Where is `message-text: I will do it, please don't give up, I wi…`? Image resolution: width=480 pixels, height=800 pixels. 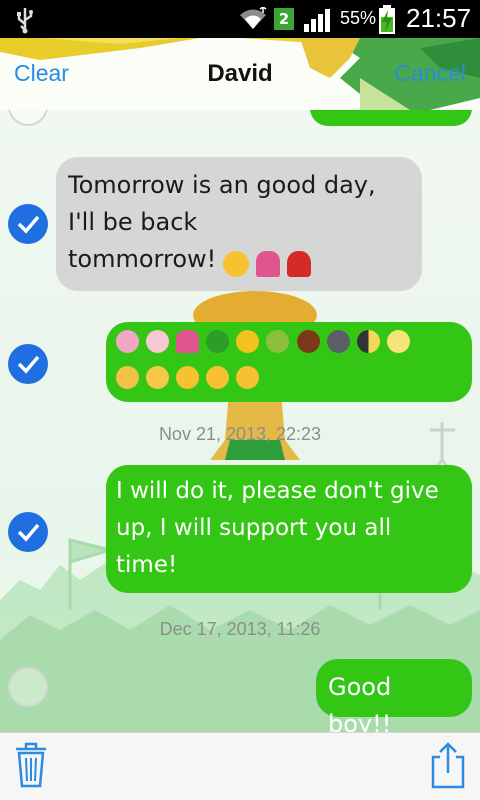 message-text: I will do it, please don't give up, I wi… is located at coordinates (277, 528).